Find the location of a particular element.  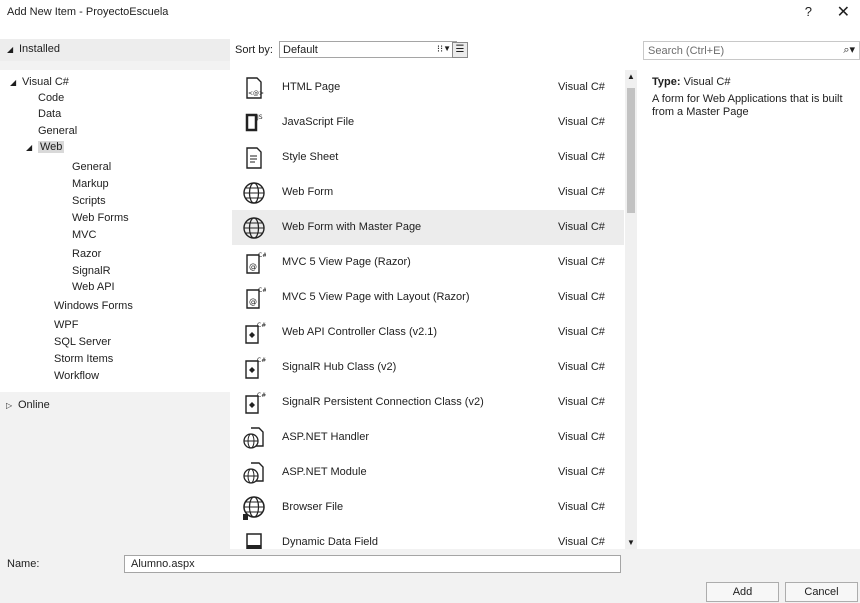

list-item: Style Sheet Visual C# is located at coordinates (428, 157).